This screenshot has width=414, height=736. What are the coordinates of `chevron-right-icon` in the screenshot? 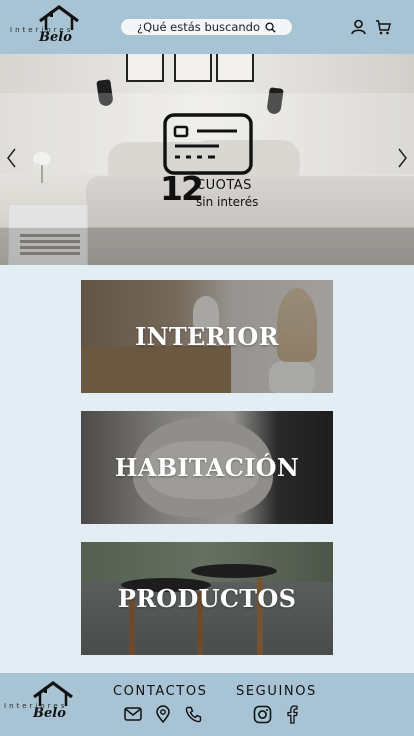 It's located at (402, 158).